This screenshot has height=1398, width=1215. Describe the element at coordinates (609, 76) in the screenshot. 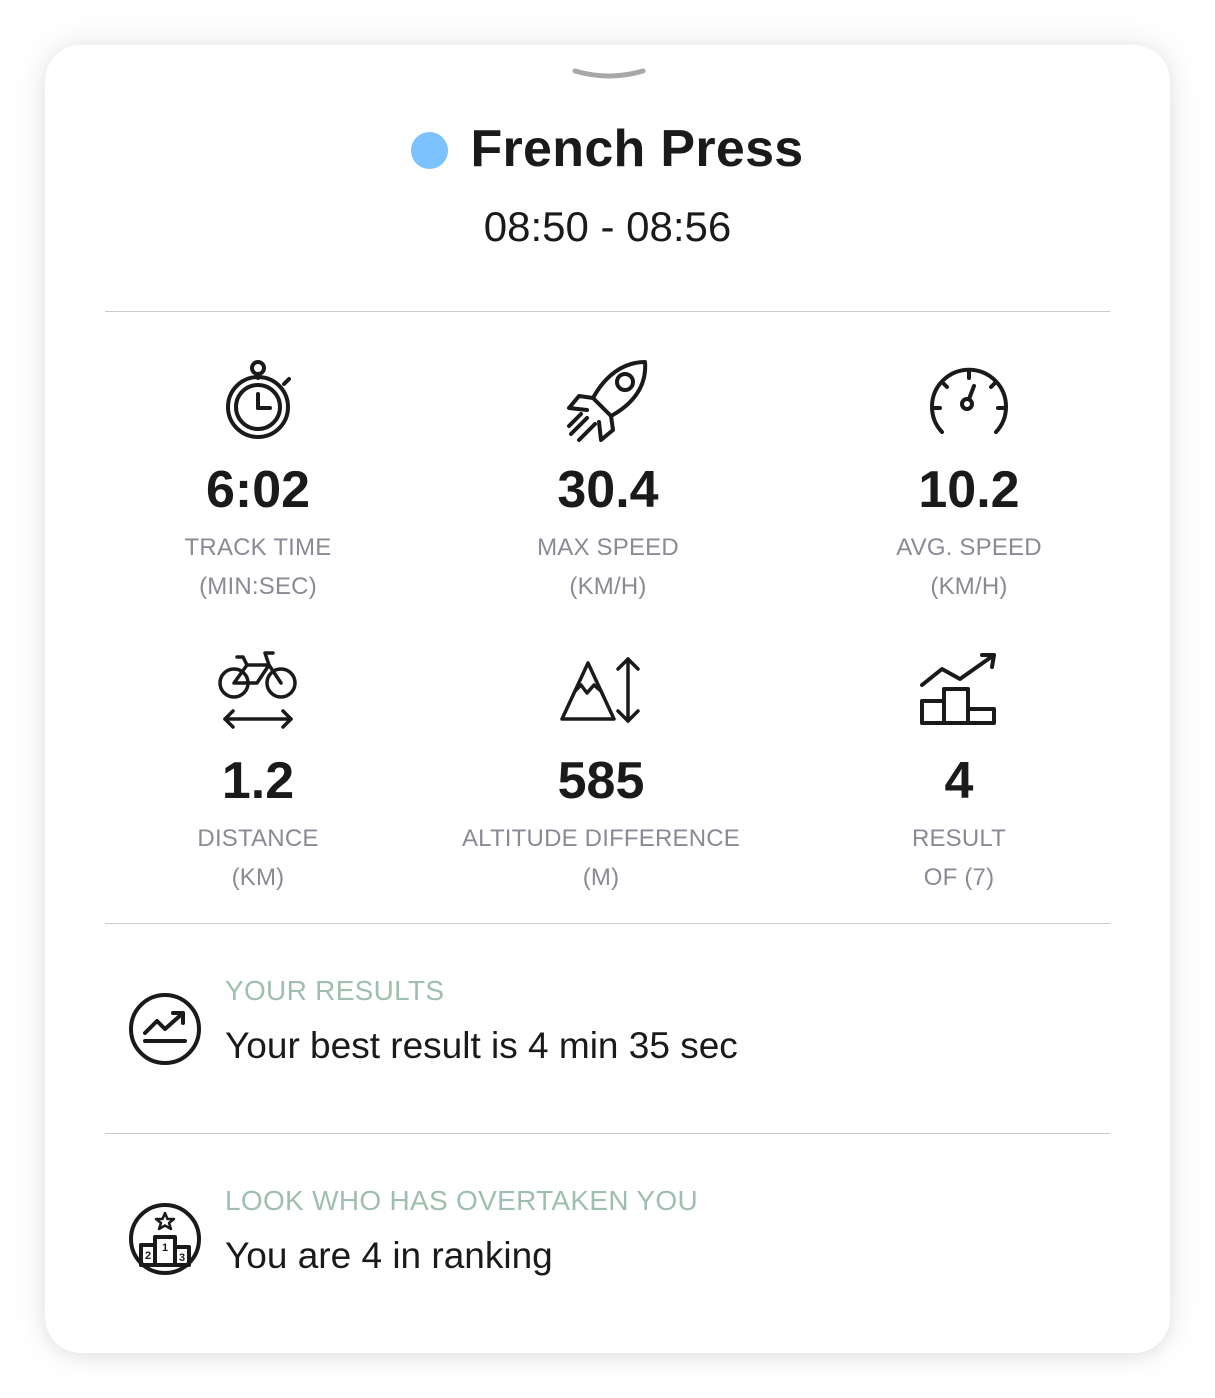

I see `collapse-handle-icon` at that location.